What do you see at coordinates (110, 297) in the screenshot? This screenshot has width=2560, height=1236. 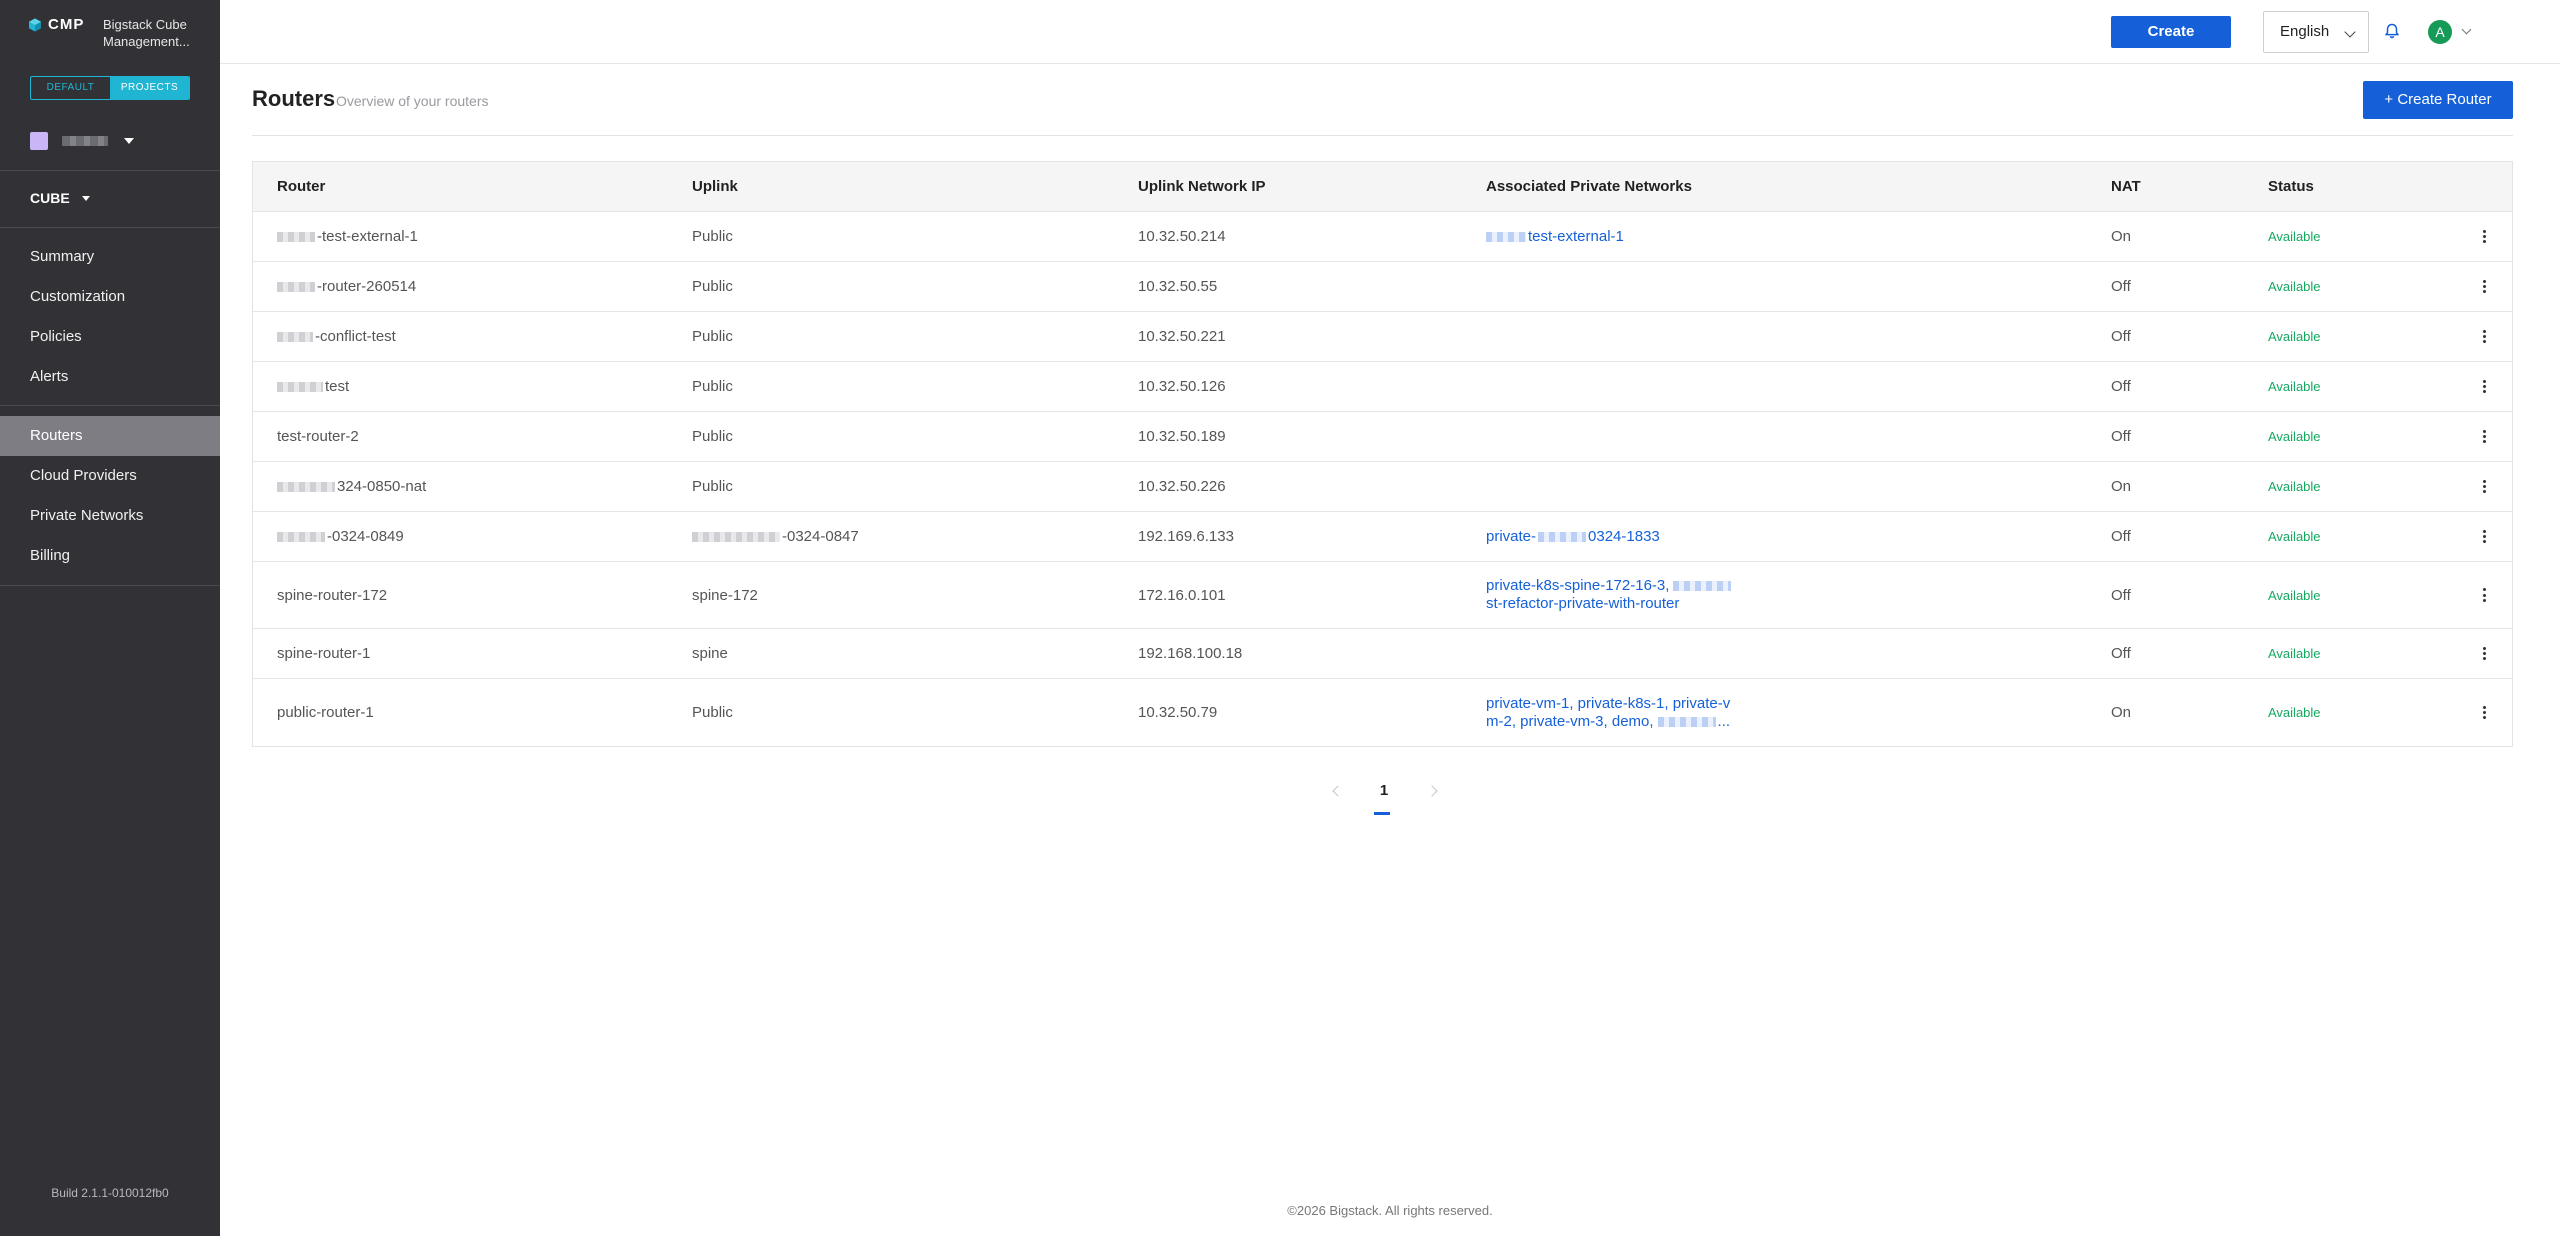 I see `sidebar-item-customization: Customization` at bounding box center [110, 297].